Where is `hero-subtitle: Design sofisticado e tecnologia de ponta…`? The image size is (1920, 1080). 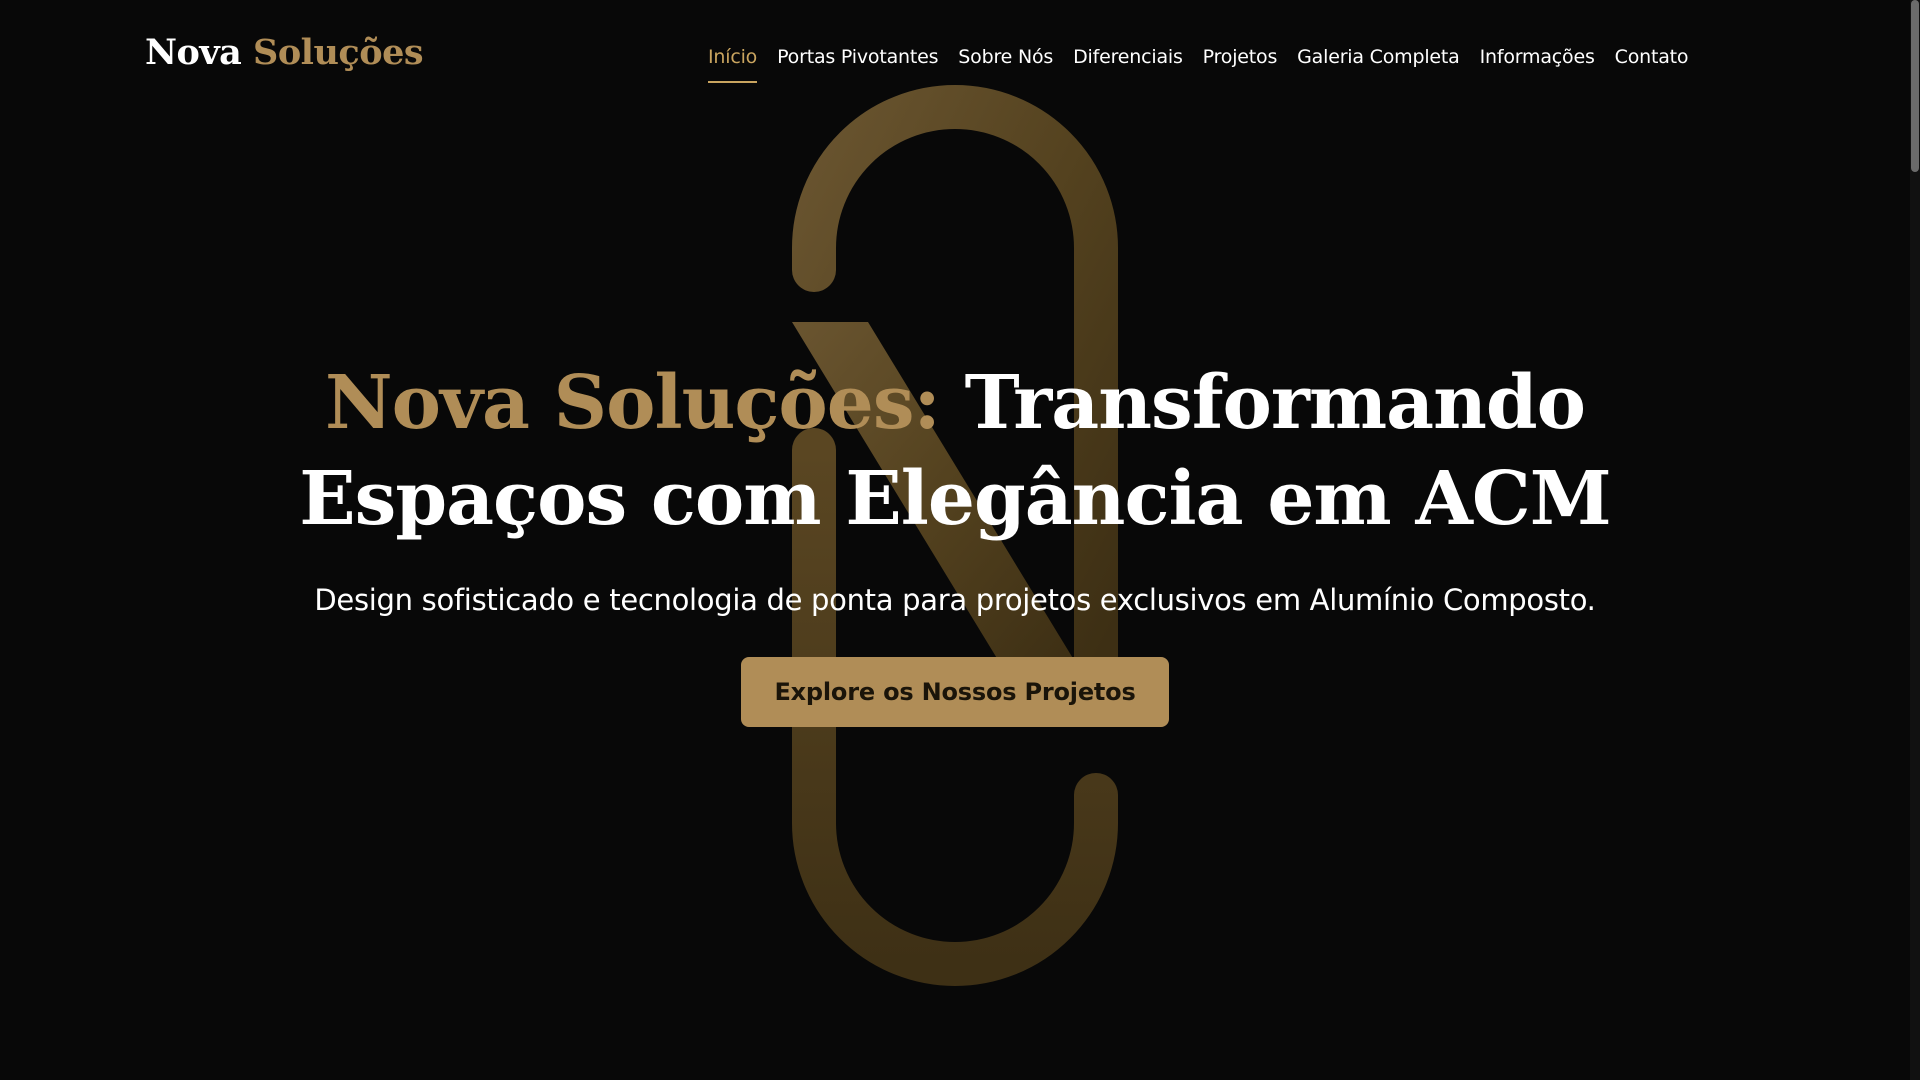
hero-subtitle: Design sofisticado e tecnologia de ponta… is located at coordinates (955, 600).